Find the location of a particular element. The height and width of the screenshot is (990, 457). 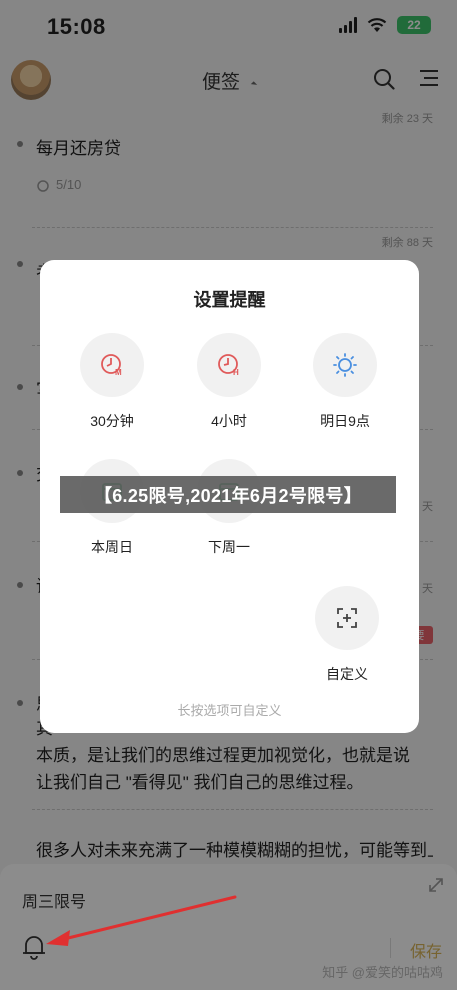

option-label: 下周一 is located at coordinates (229, 547).